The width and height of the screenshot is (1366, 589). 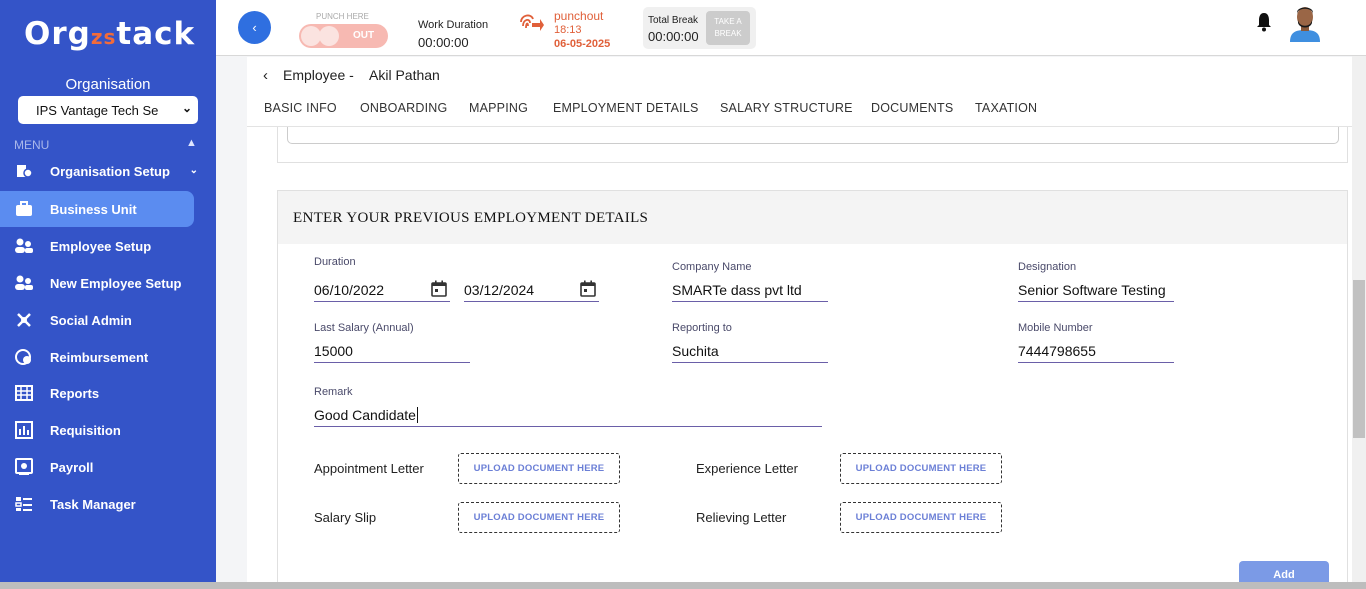 What do you see at coordinates (741, 517) in the screenshot?
I see `relieving-letter-label: Relieving Letter` at bounding box center [741, 517].